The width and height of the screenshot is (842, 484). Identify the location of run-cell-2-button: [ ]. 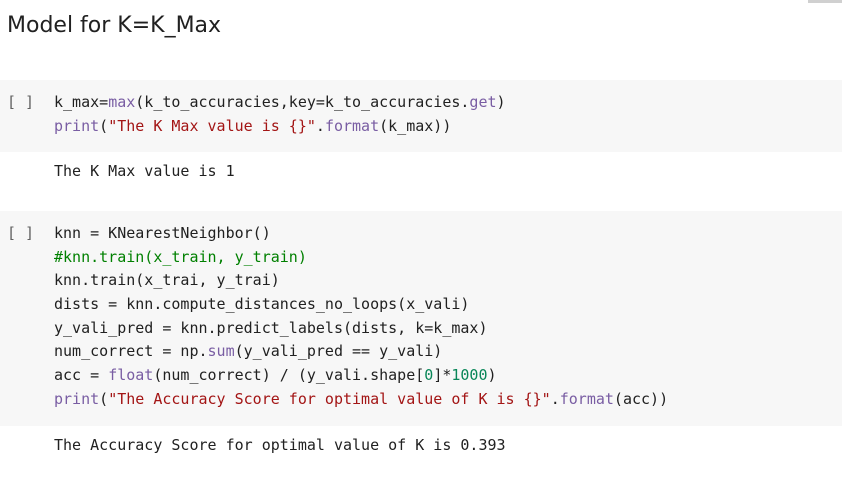
(20, 234).